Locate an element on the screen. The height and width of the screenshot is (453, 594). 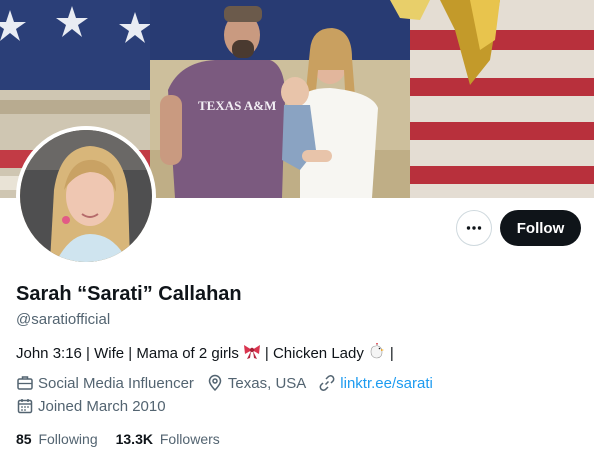
following-stat: 85 Following is located at coordinates (57, 439).